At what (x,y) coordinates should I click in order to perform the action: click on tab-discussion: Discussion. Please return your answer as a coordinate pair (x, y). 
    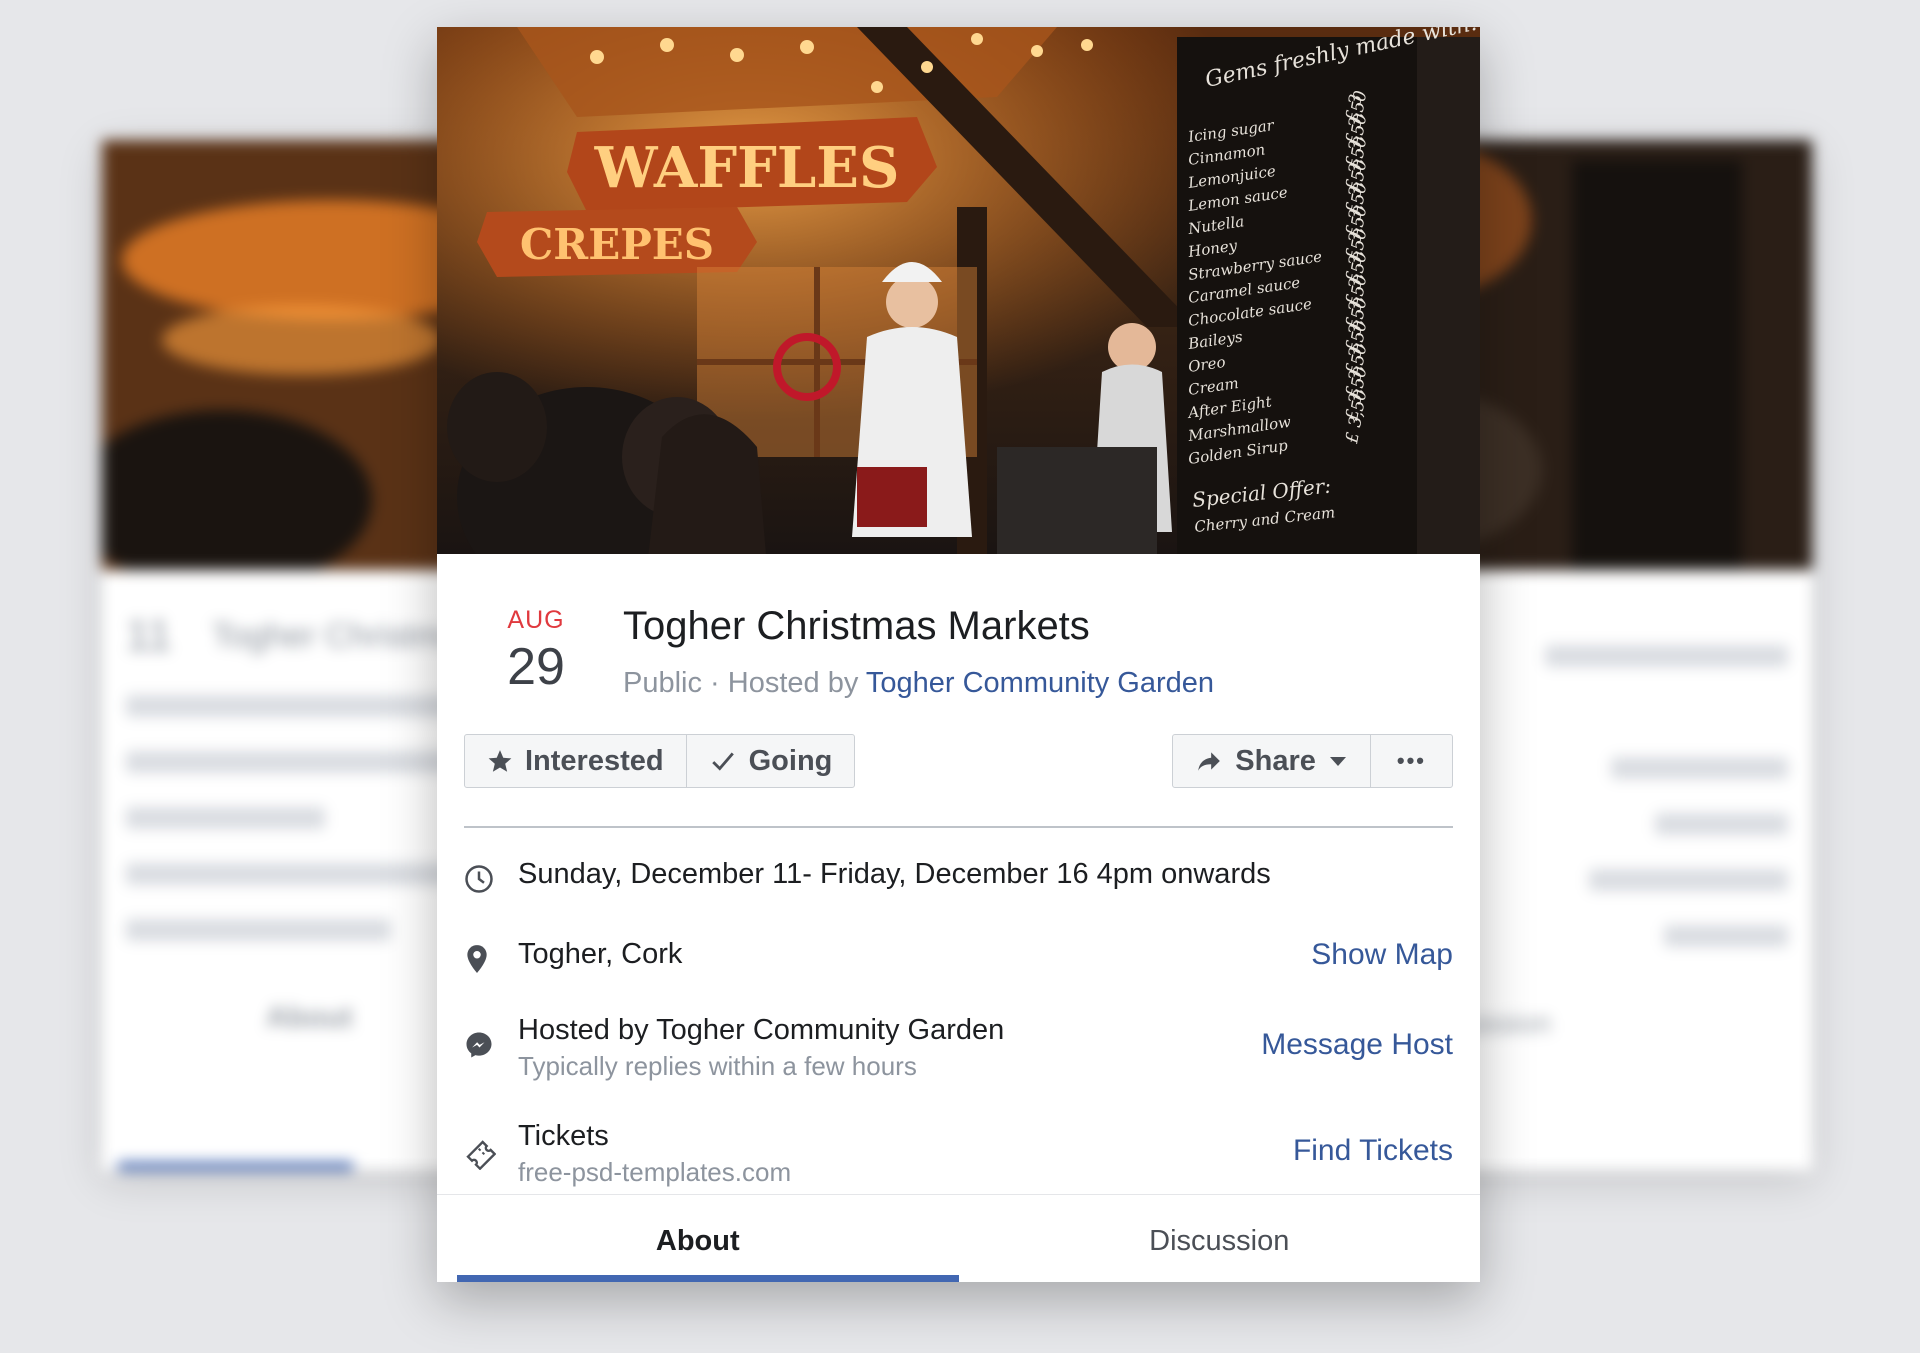
    Looking at the image, I should click on (1220, 1238).